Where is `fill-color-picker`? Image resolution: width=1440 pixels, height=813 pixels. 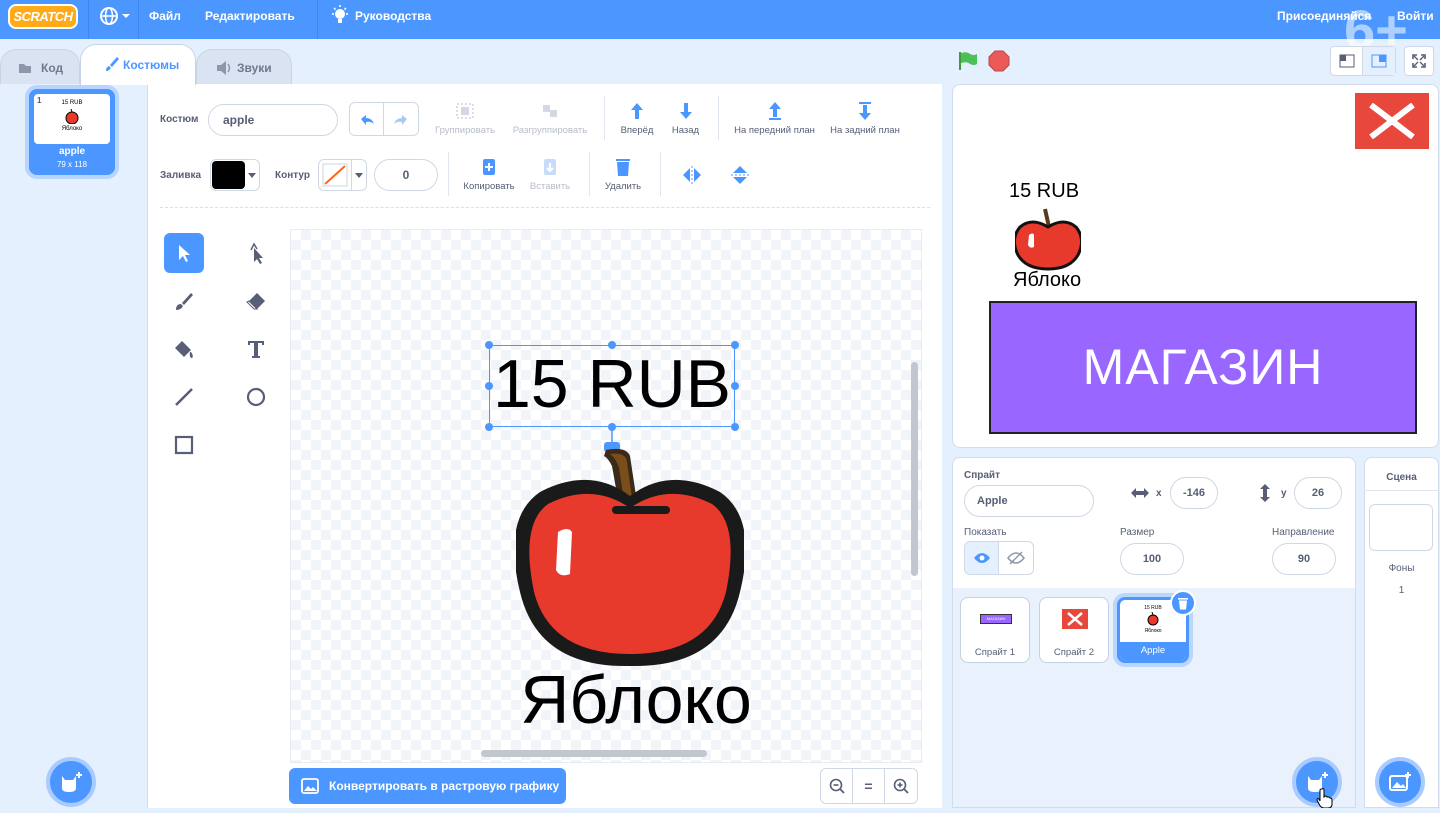
fill-color-picker is located at coordinates (235, 175).